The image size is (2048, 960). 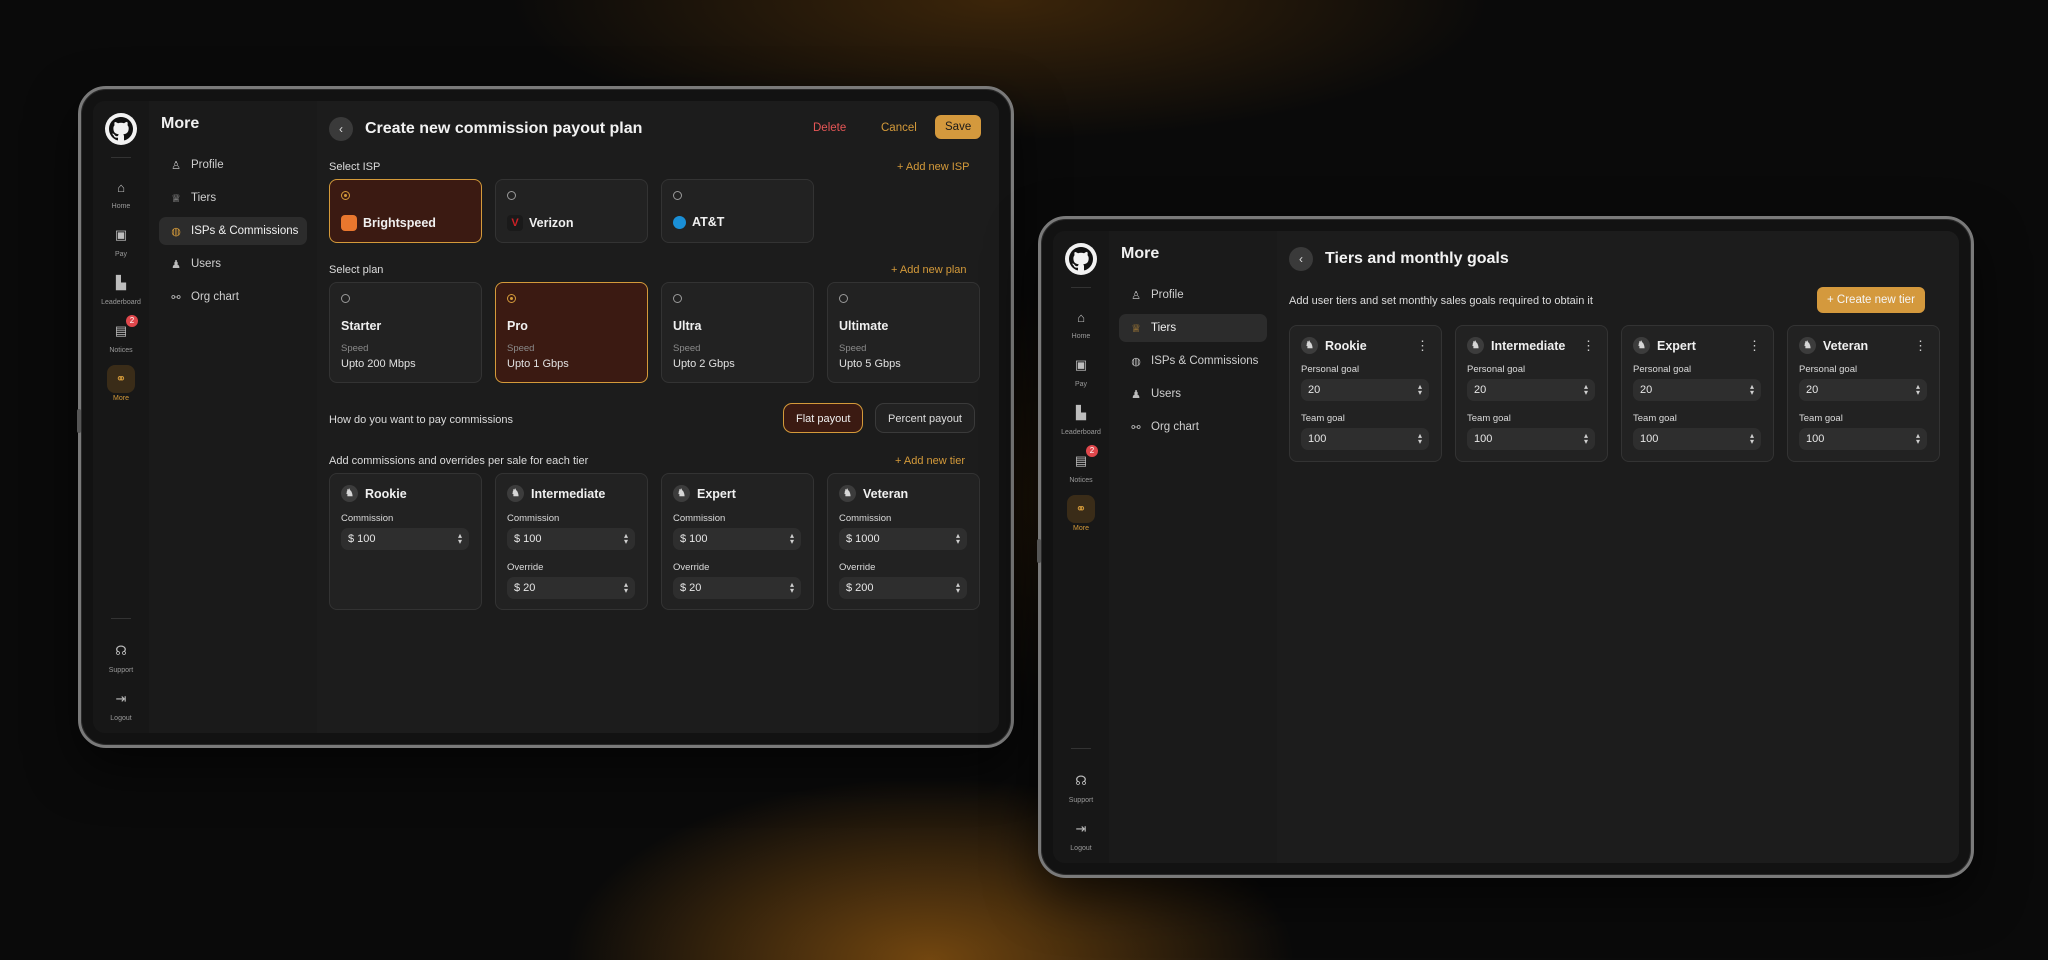 I want to click on override-stepper: $ 200 ▴ ▾, so click(x=903, y=588).